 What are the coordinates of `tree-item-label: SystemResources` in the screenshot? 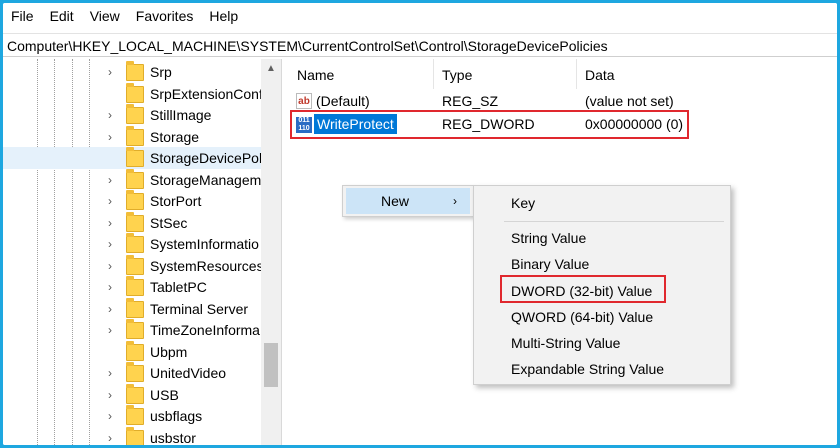 It's located at (207, 265).